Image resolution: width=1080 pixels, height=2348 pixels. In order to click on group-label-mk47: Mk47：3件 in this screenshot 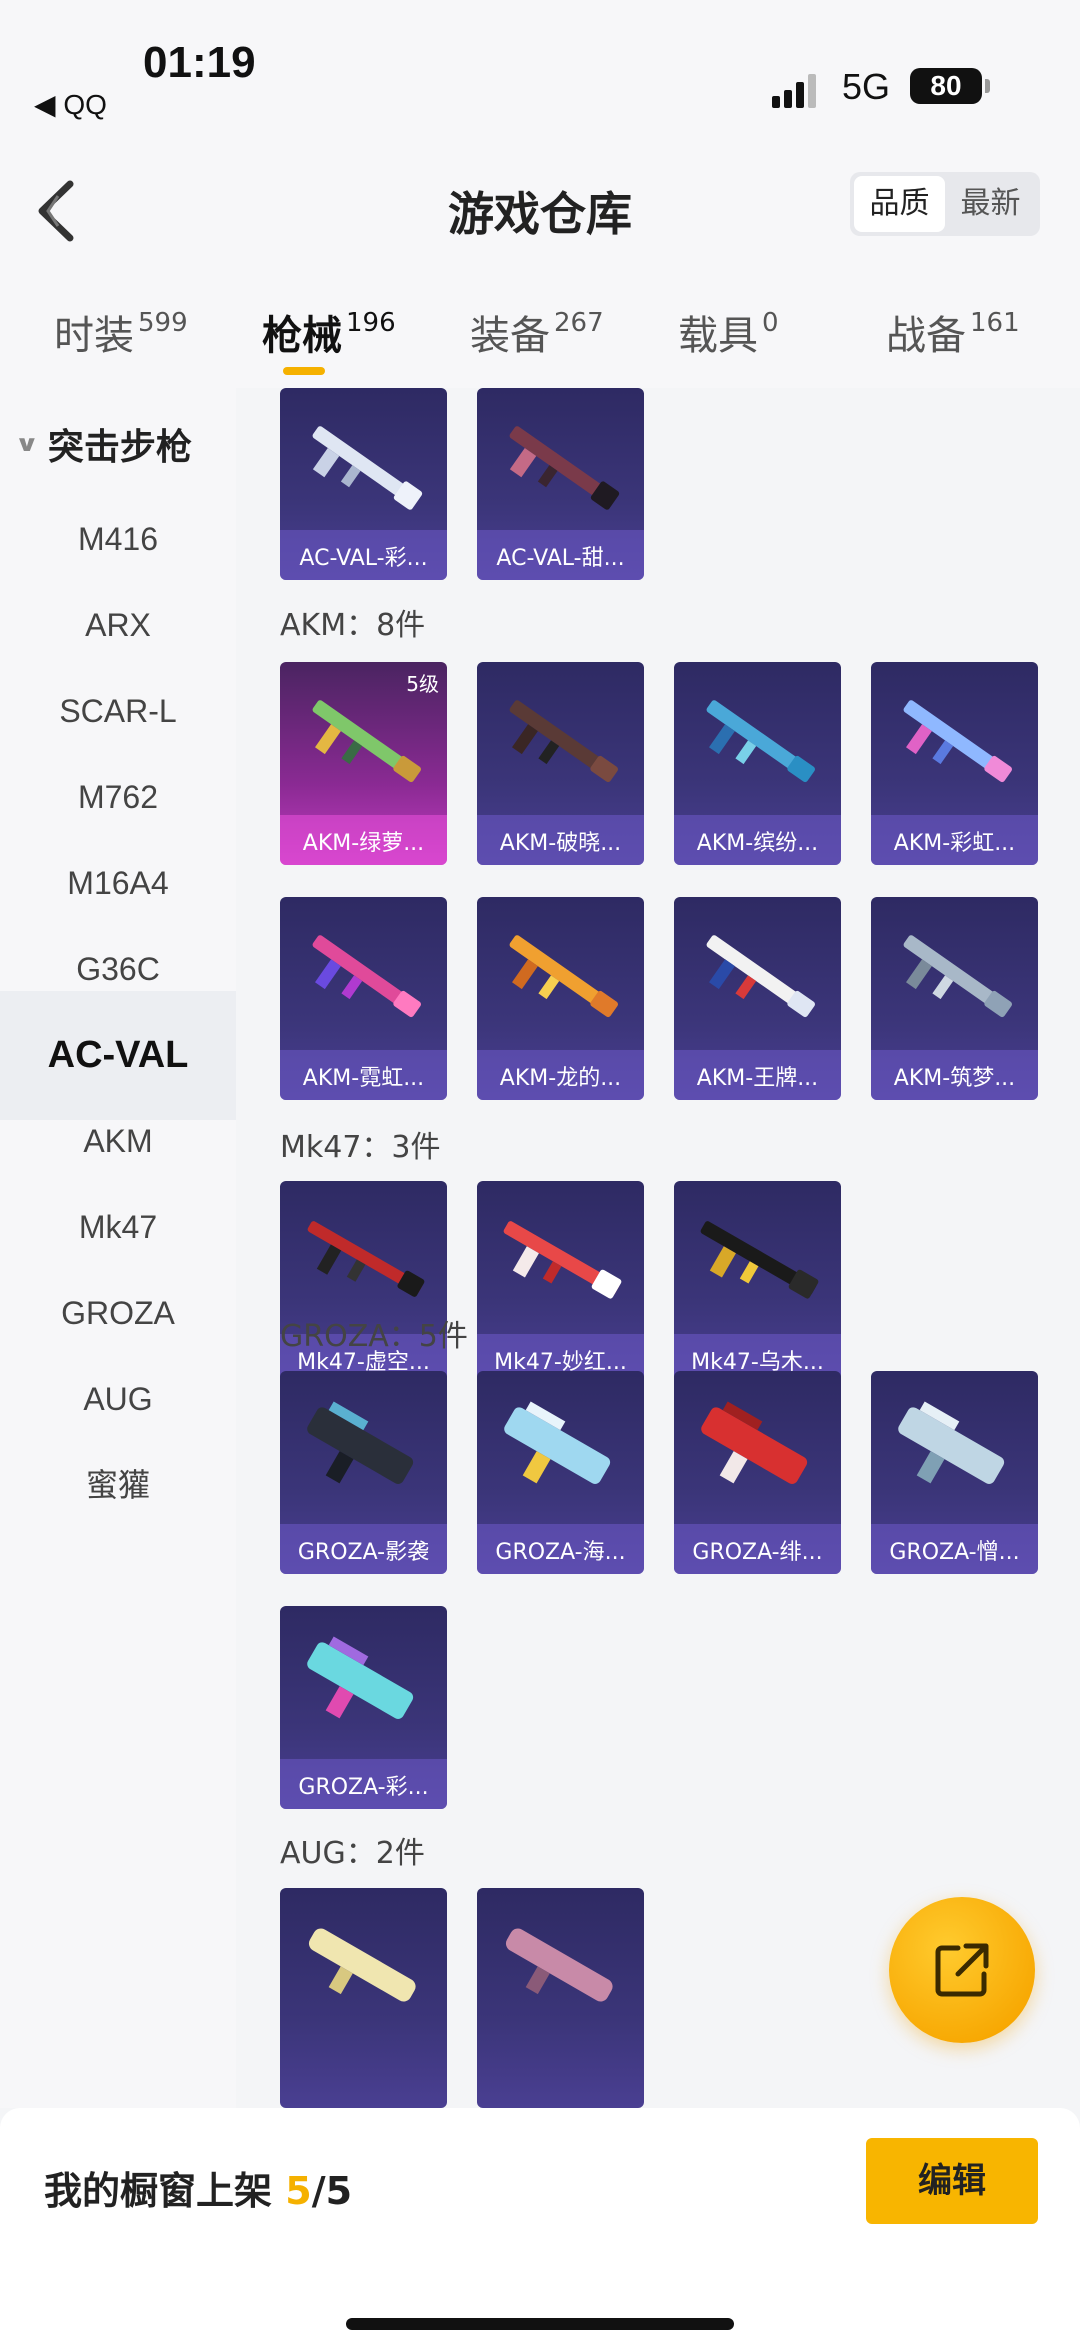, I will do `click(360, 1147)`.